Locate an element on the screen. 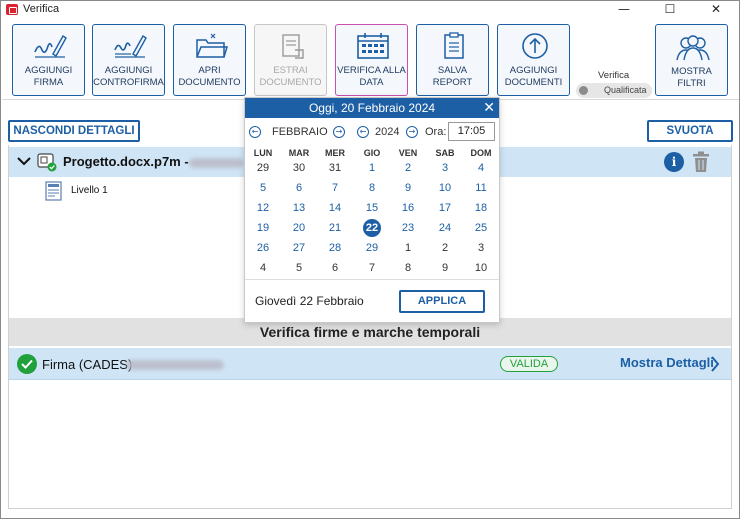 The height and width of the screenshot is (519, 740). next-year-button: → is located at coordinates (412, 132).